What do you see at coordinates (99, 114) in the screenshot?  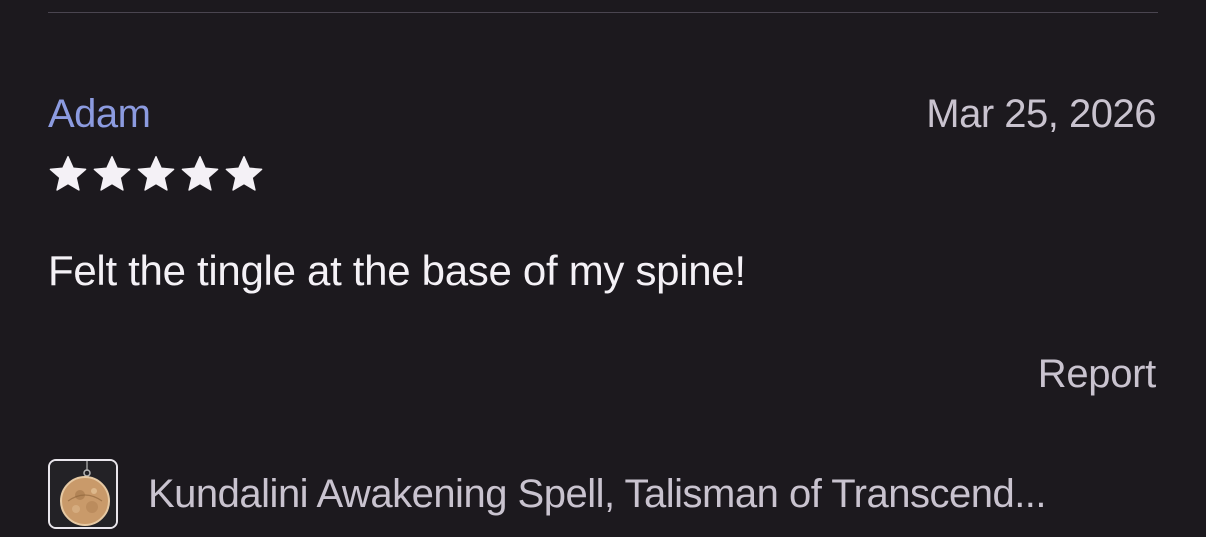 I see `reviewer-name: Adam` at bounding box center [99, 114].